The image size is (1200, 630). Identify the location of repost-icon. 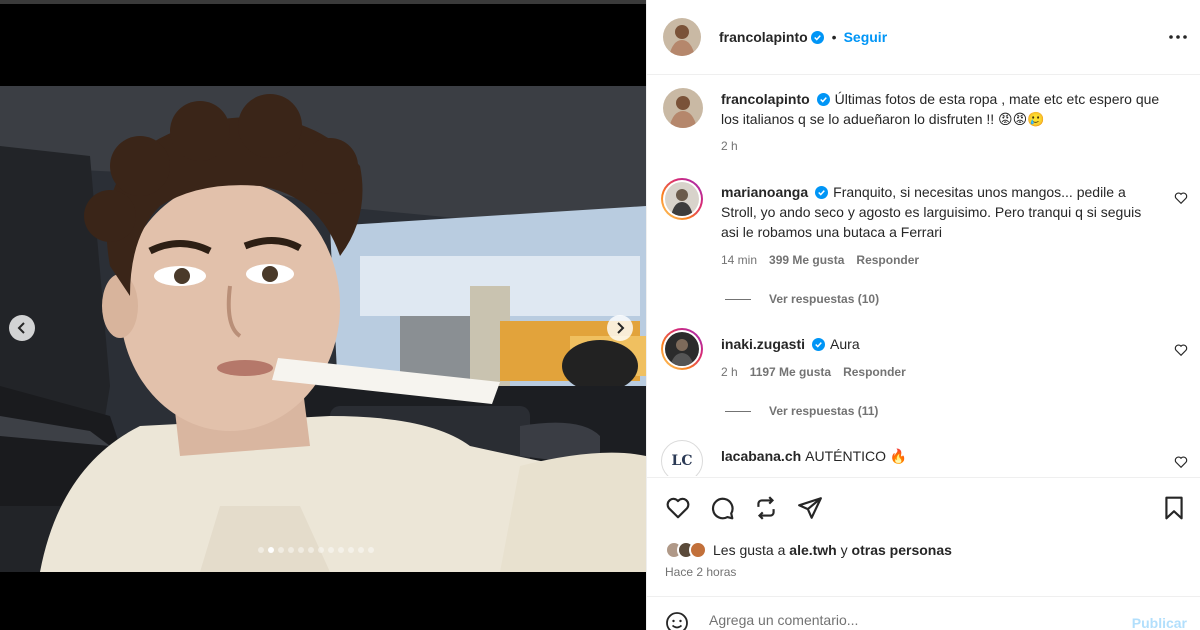
(766, 508).